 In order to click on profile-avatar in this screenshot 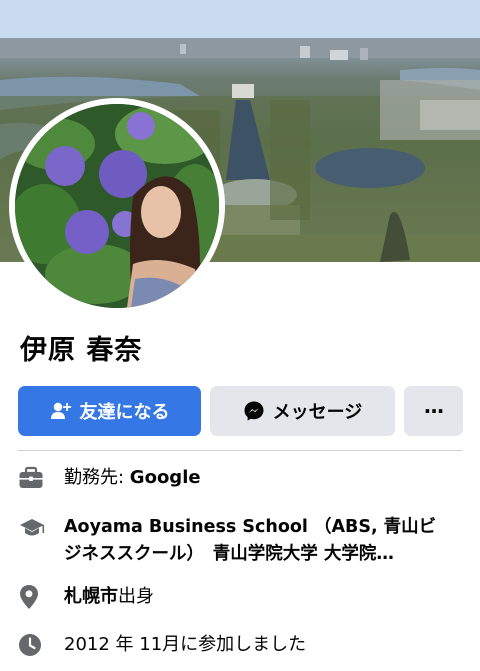, I will do `click(117, 206)`.